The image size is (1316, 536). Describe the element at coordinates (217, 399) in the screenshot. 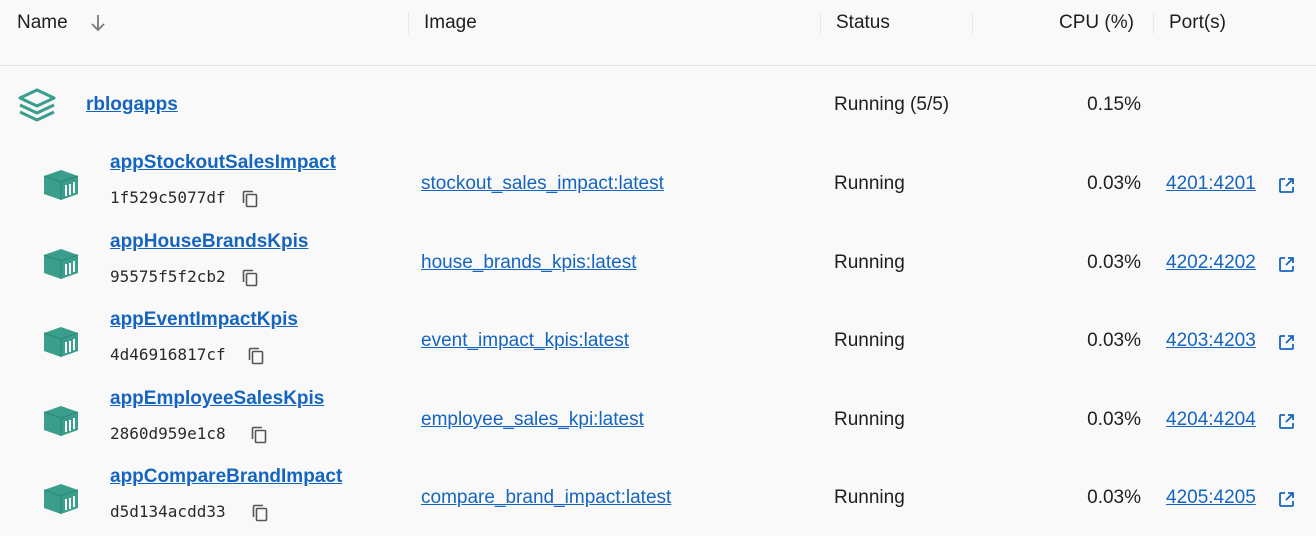

I see `container-name-link: appEmployeeSalesKpis` at that location.